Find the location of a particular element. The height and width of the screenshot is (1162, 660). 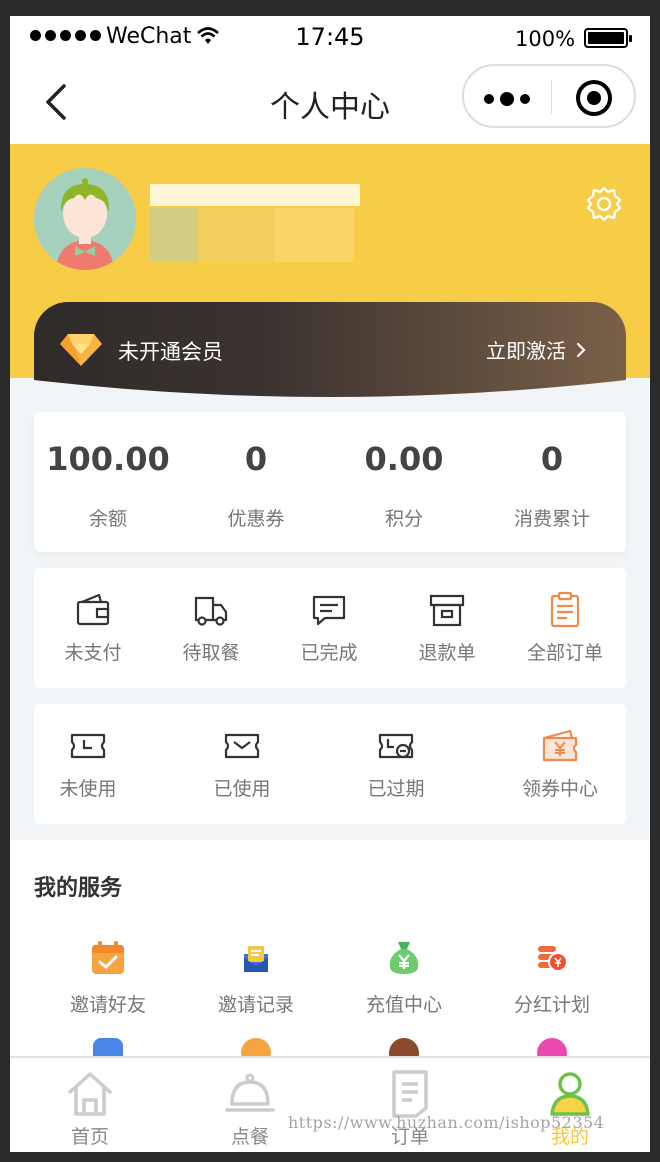

activate-label: 立即激活 is located at coordinates (526, 351).